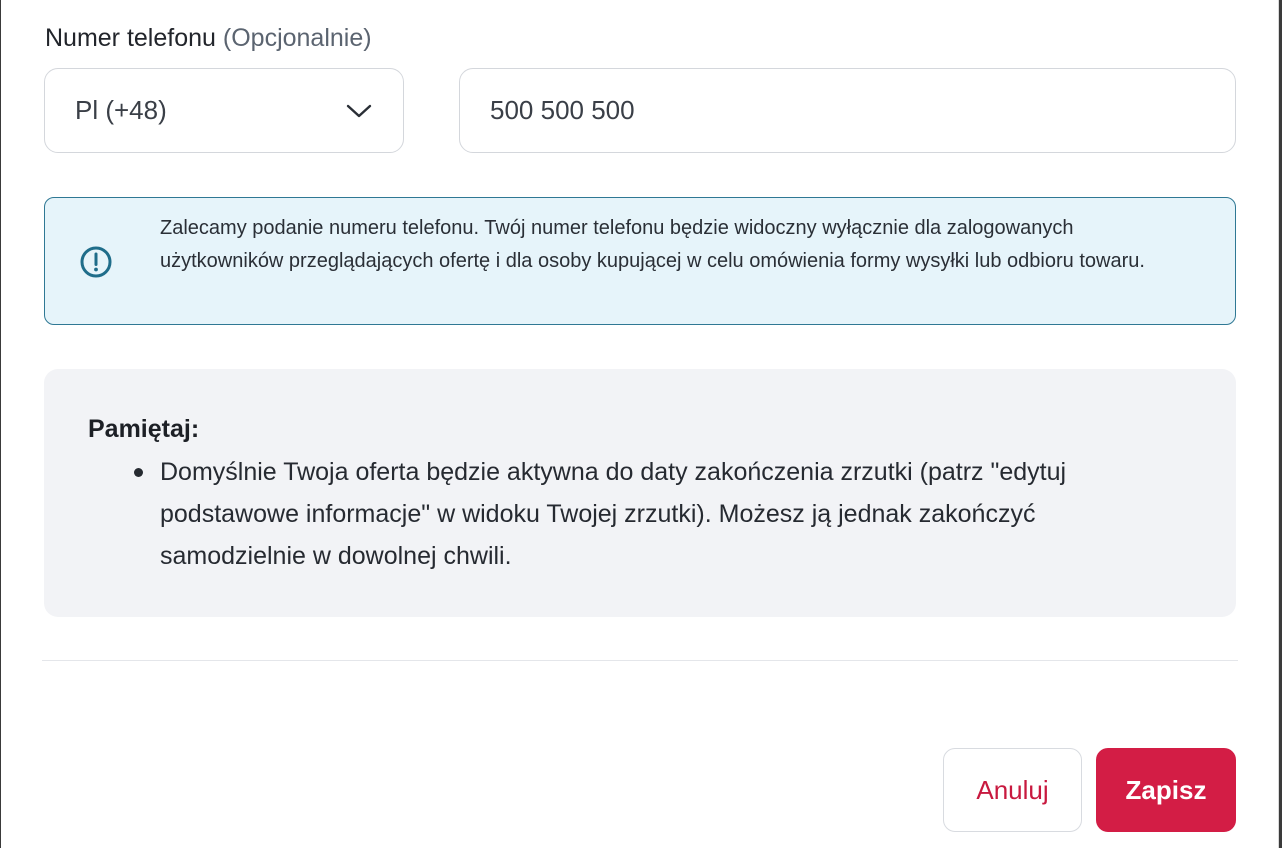 The image size is (1282, 848). I want to click on country-code-value: Pl (+48), so click(121, 110).